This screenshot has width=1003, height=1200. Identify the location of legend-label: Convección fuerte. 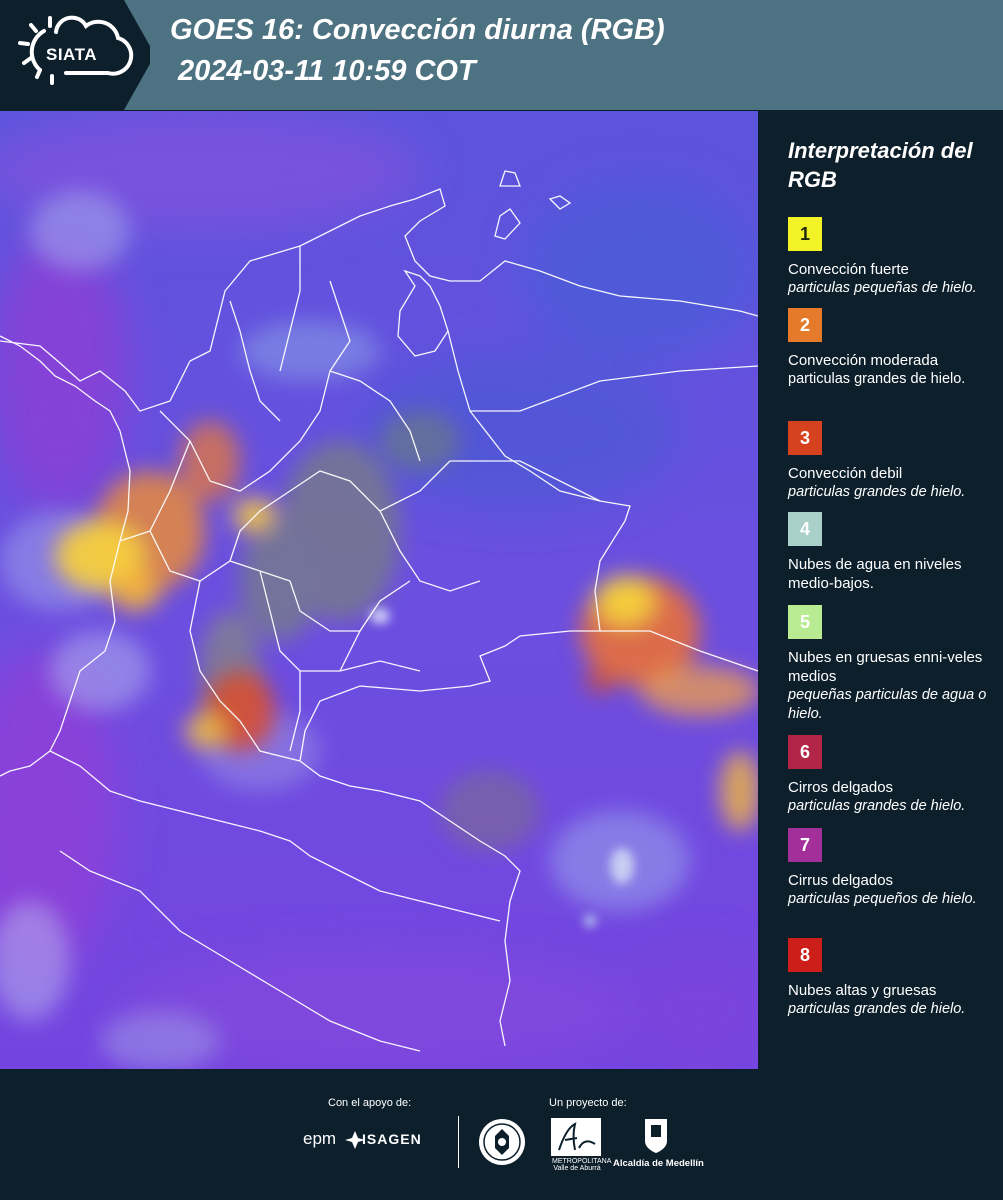
(848, 269).